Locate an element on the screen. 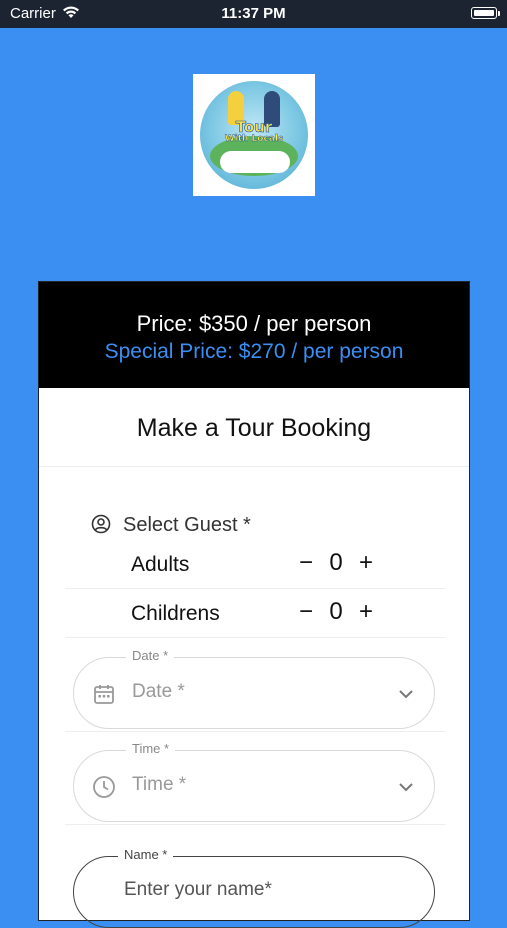 The image size is (507, 928). clock-time: 11:37 PM is located at coordinates (253, 13).